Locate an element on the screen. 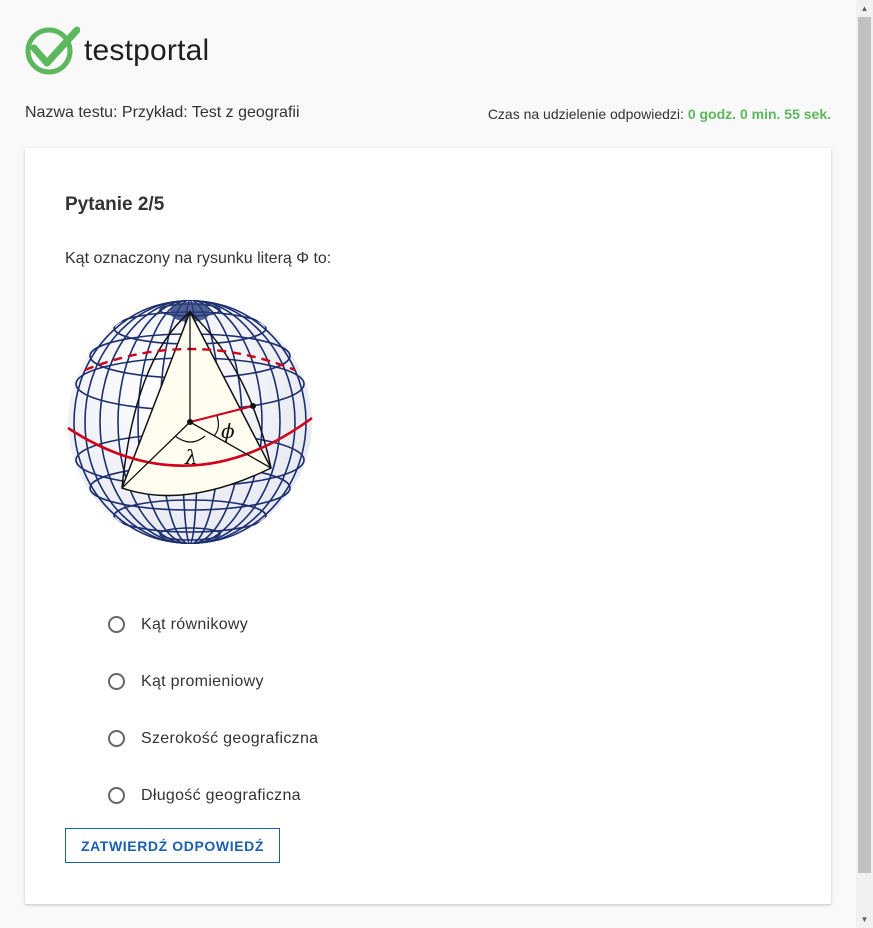  submit-answer-button: ZATWIERDŹ ODPOWIEDŹ is located at coordinates (172, 845).